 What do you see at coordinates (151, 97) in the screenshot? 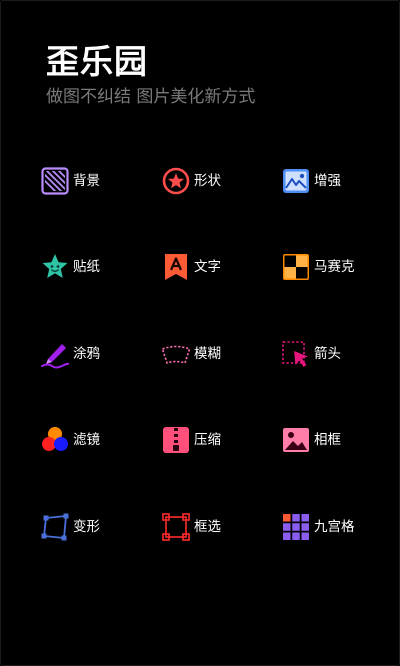
I see `app-subtitle: 做图不纠结 图片美化新方式` at bounding box center [151, 97].